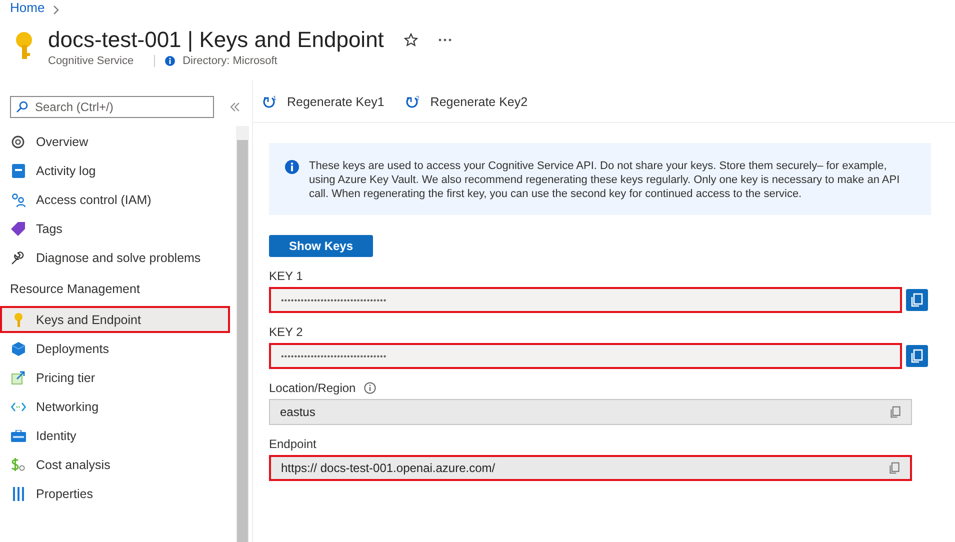 The height and width of the screenshot is (542, 955). What do you see at coordinates (235, 107) in the screenshot?
I see `collapse-icon` at bounding box center [235, 107].